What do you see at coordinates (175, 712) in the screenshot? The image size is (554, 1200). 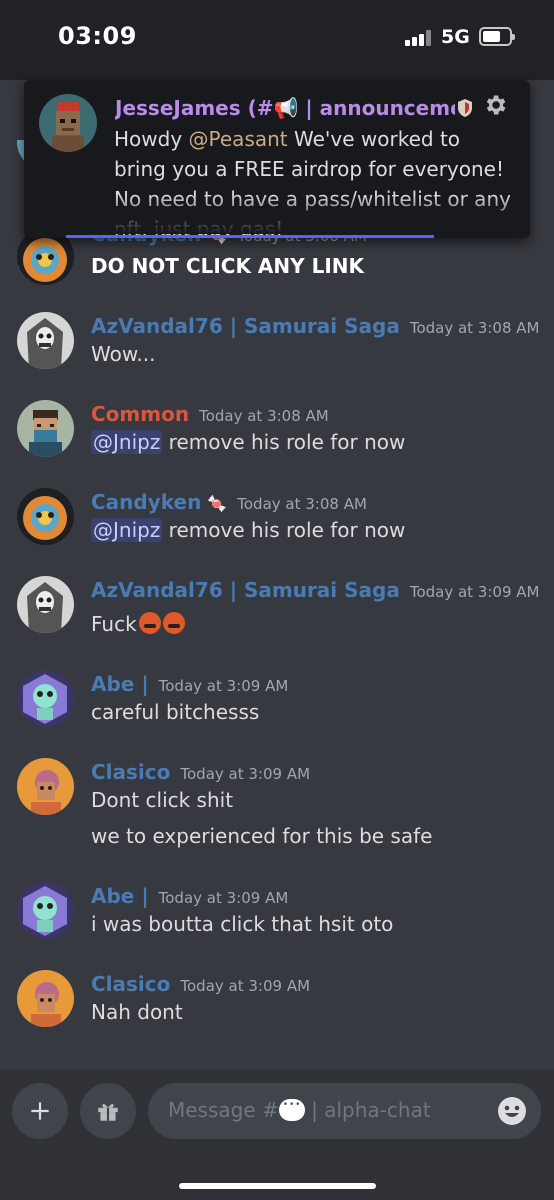 I see `message-text: careful bitchesss` at bounding box center [175, 712].